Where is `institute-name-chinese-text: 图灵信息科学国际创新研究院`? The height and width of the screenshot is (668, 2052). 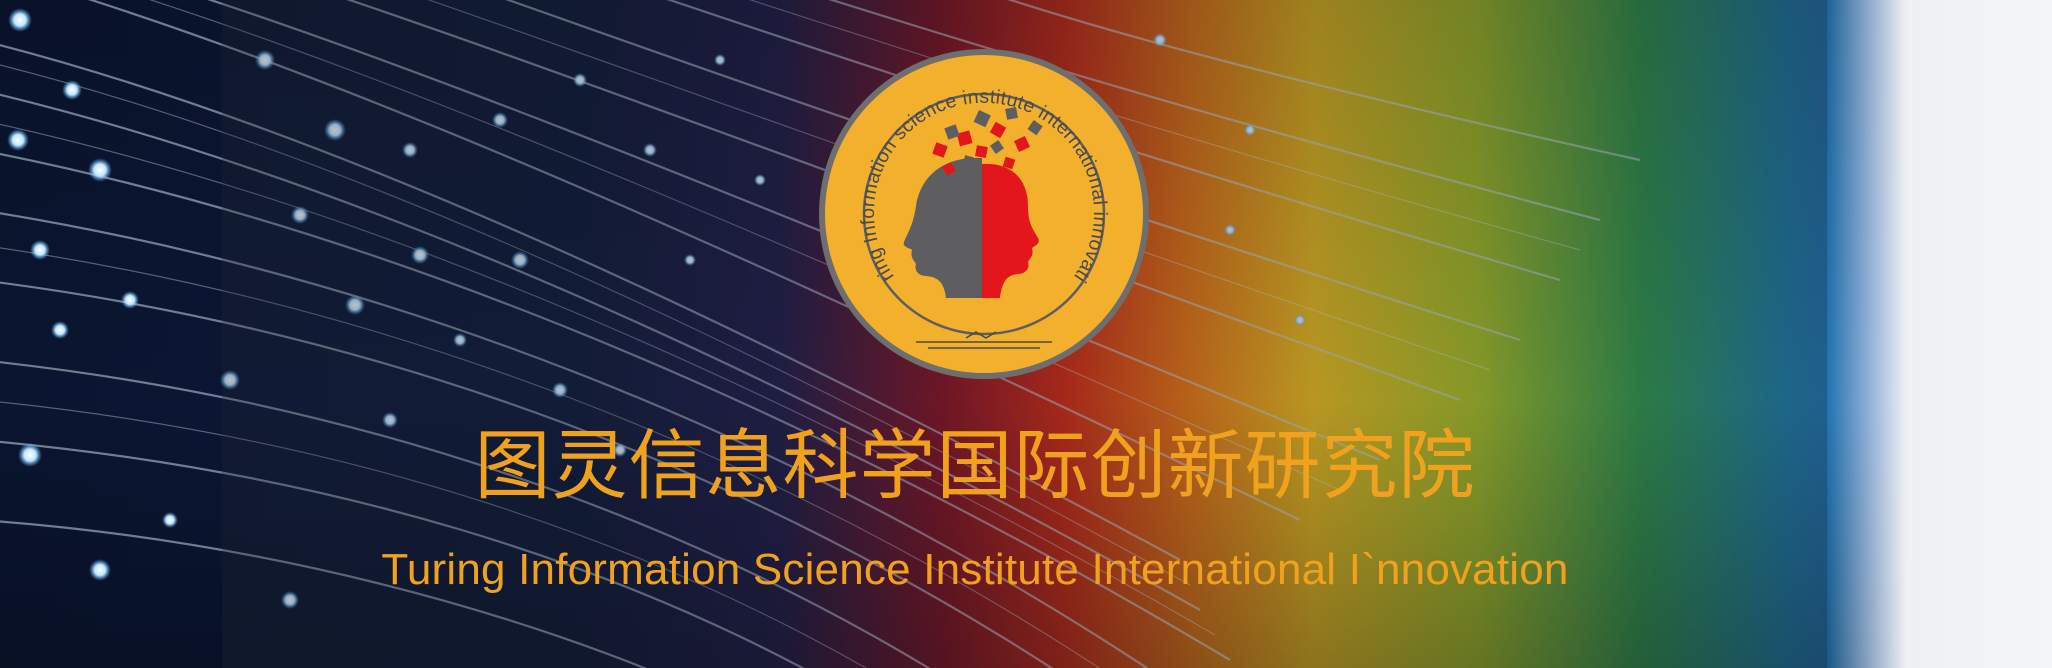
institute-name-chinese-text: 图灵信息科学国际创新研究院 is located at coordinates (975, 465).